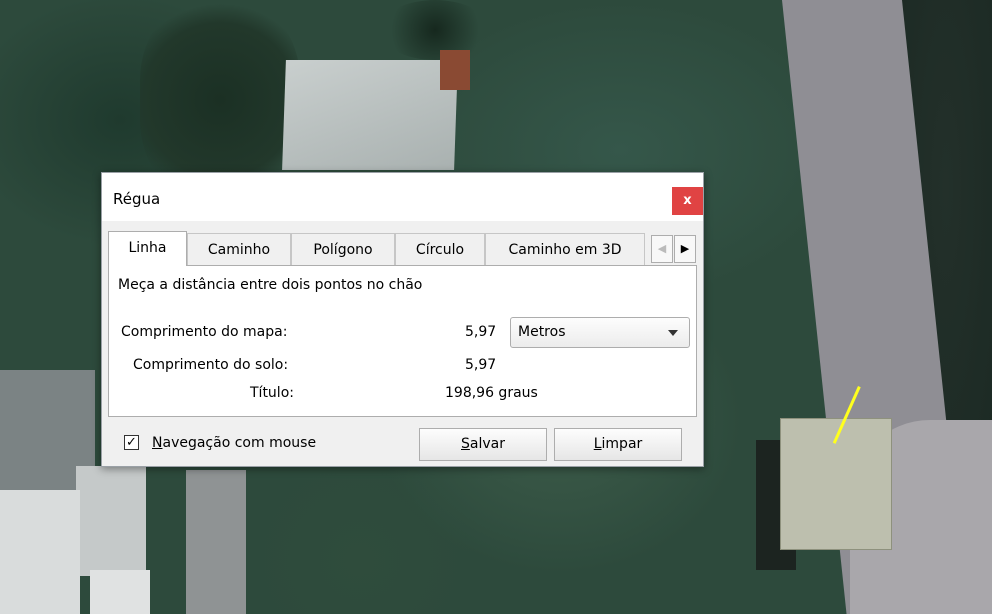  I want to click on unit-select-value: Metros, so click(542, 332).